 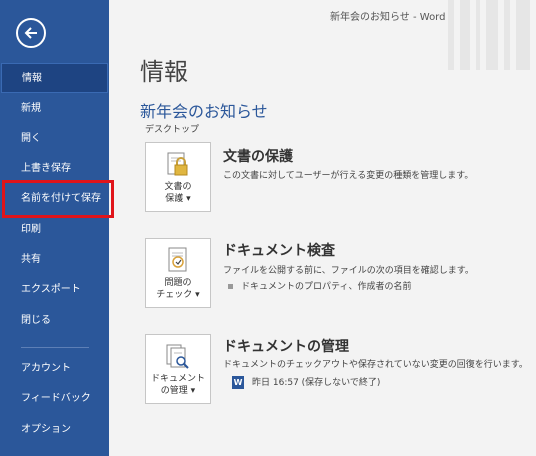 I want to click on inspect-tile-label-1: 問題の, so click(x=178, y=283).